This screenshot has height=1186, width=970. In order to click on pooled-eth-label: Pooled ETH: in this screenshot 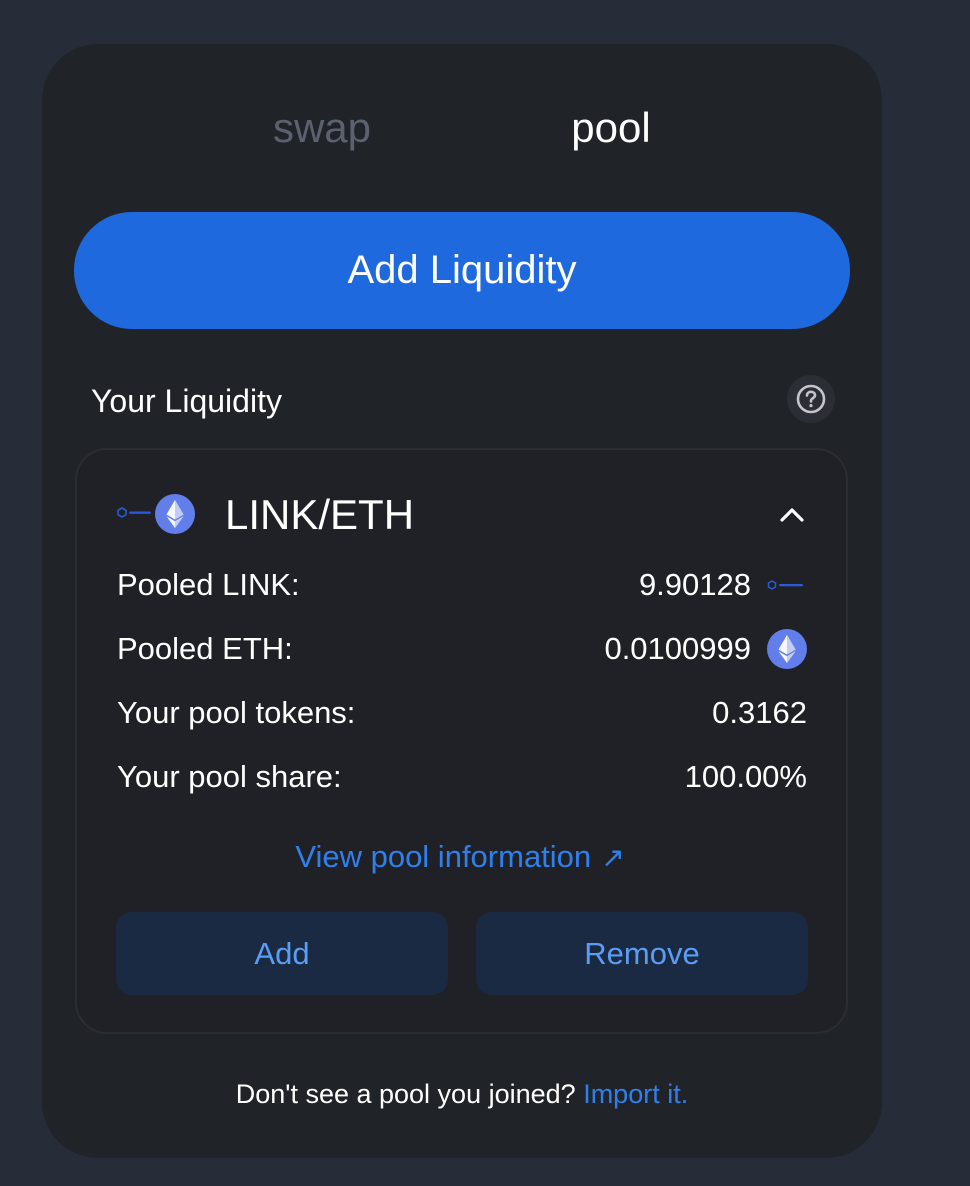, I will do `click(205, 648)`.